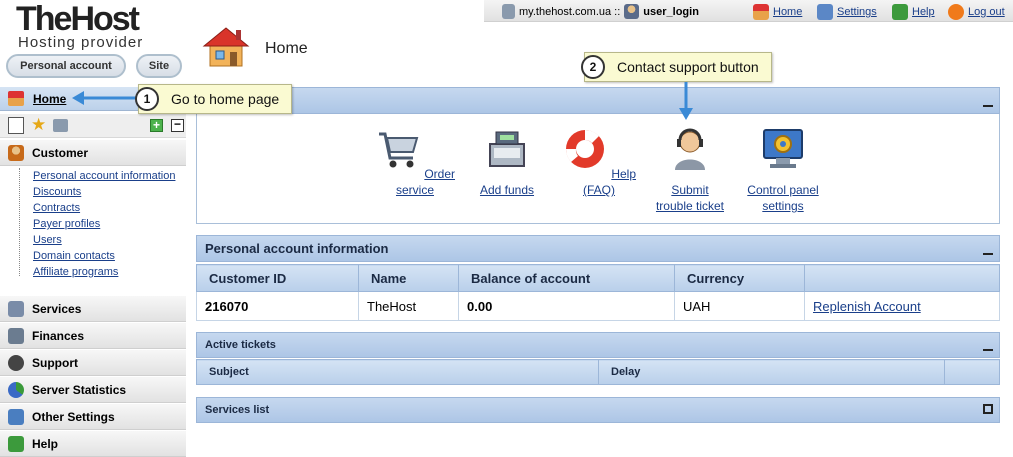 The width and height of the screenshot is (1013, 457). I want to click on sidebar-item-domain-contacts: Domain contacts, so click(74, 256).